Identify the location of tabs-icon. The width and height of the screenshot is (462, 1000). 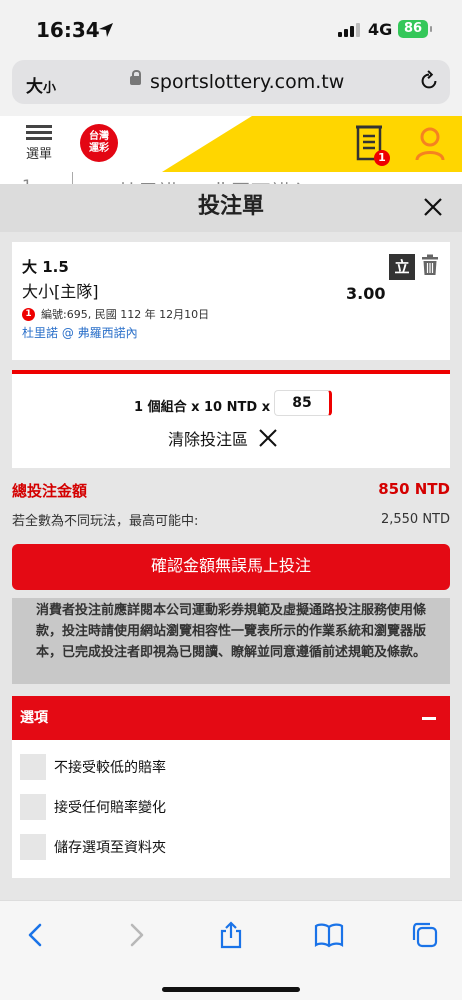
(425, 935).